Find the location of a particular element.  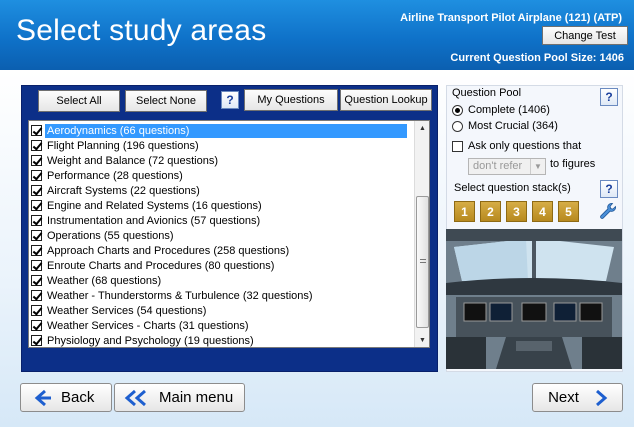

refer-figures-select: don't refer ▼ is located at coordinates (507, 166).